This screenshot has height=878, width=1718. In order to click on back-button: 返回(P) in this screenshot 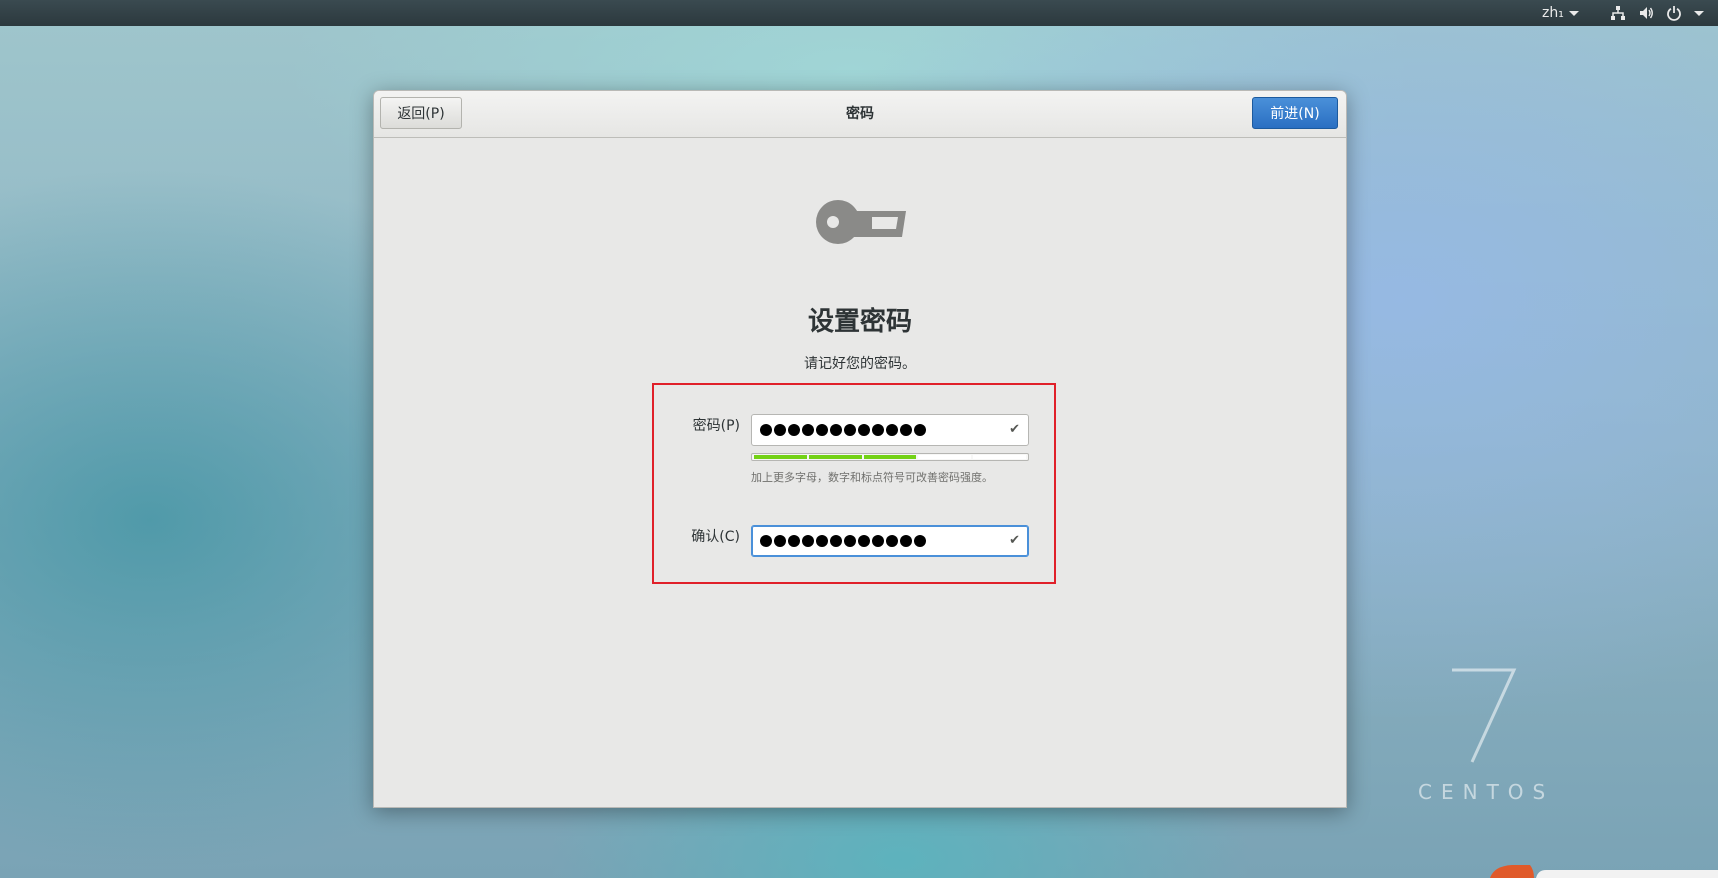, I will do `click(421, 113)`.